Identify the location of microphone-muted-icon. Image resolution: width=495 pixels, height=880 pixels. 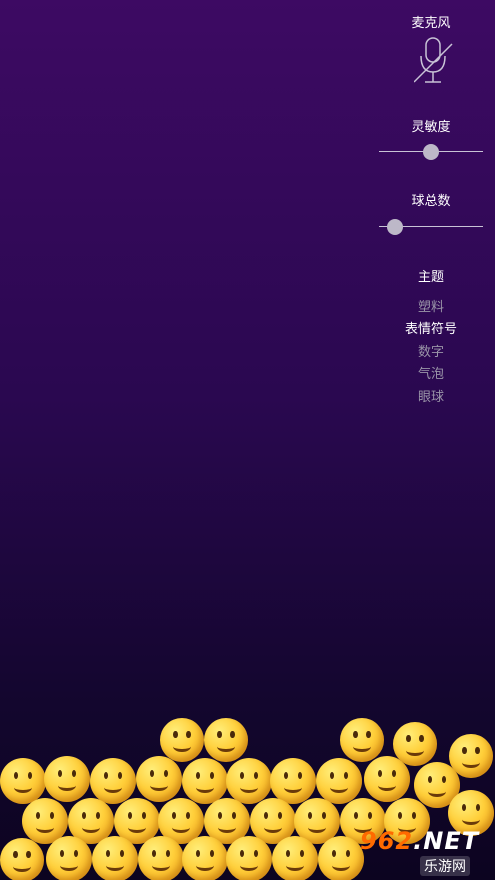
(433, 62).